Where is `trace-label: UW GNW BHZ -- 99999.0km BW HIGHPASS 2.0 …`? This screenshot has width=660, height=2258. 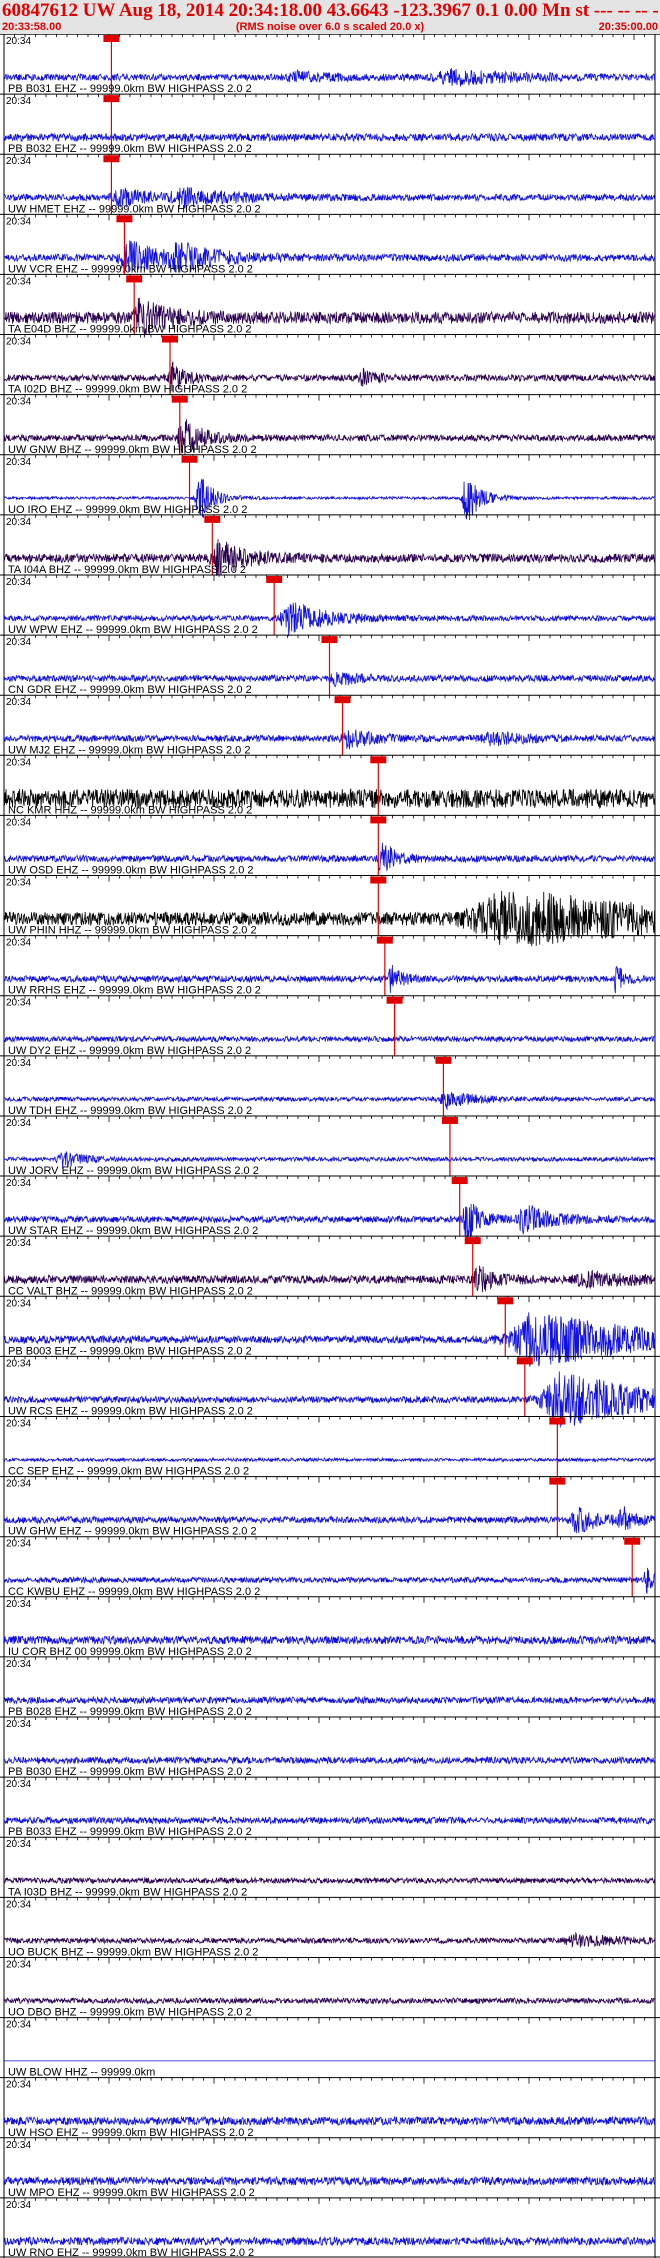 trace-label: UW GNW BHZ -- 99999.0km BW HIGHPASS 2.0 … is located at coordinates (132, 450).